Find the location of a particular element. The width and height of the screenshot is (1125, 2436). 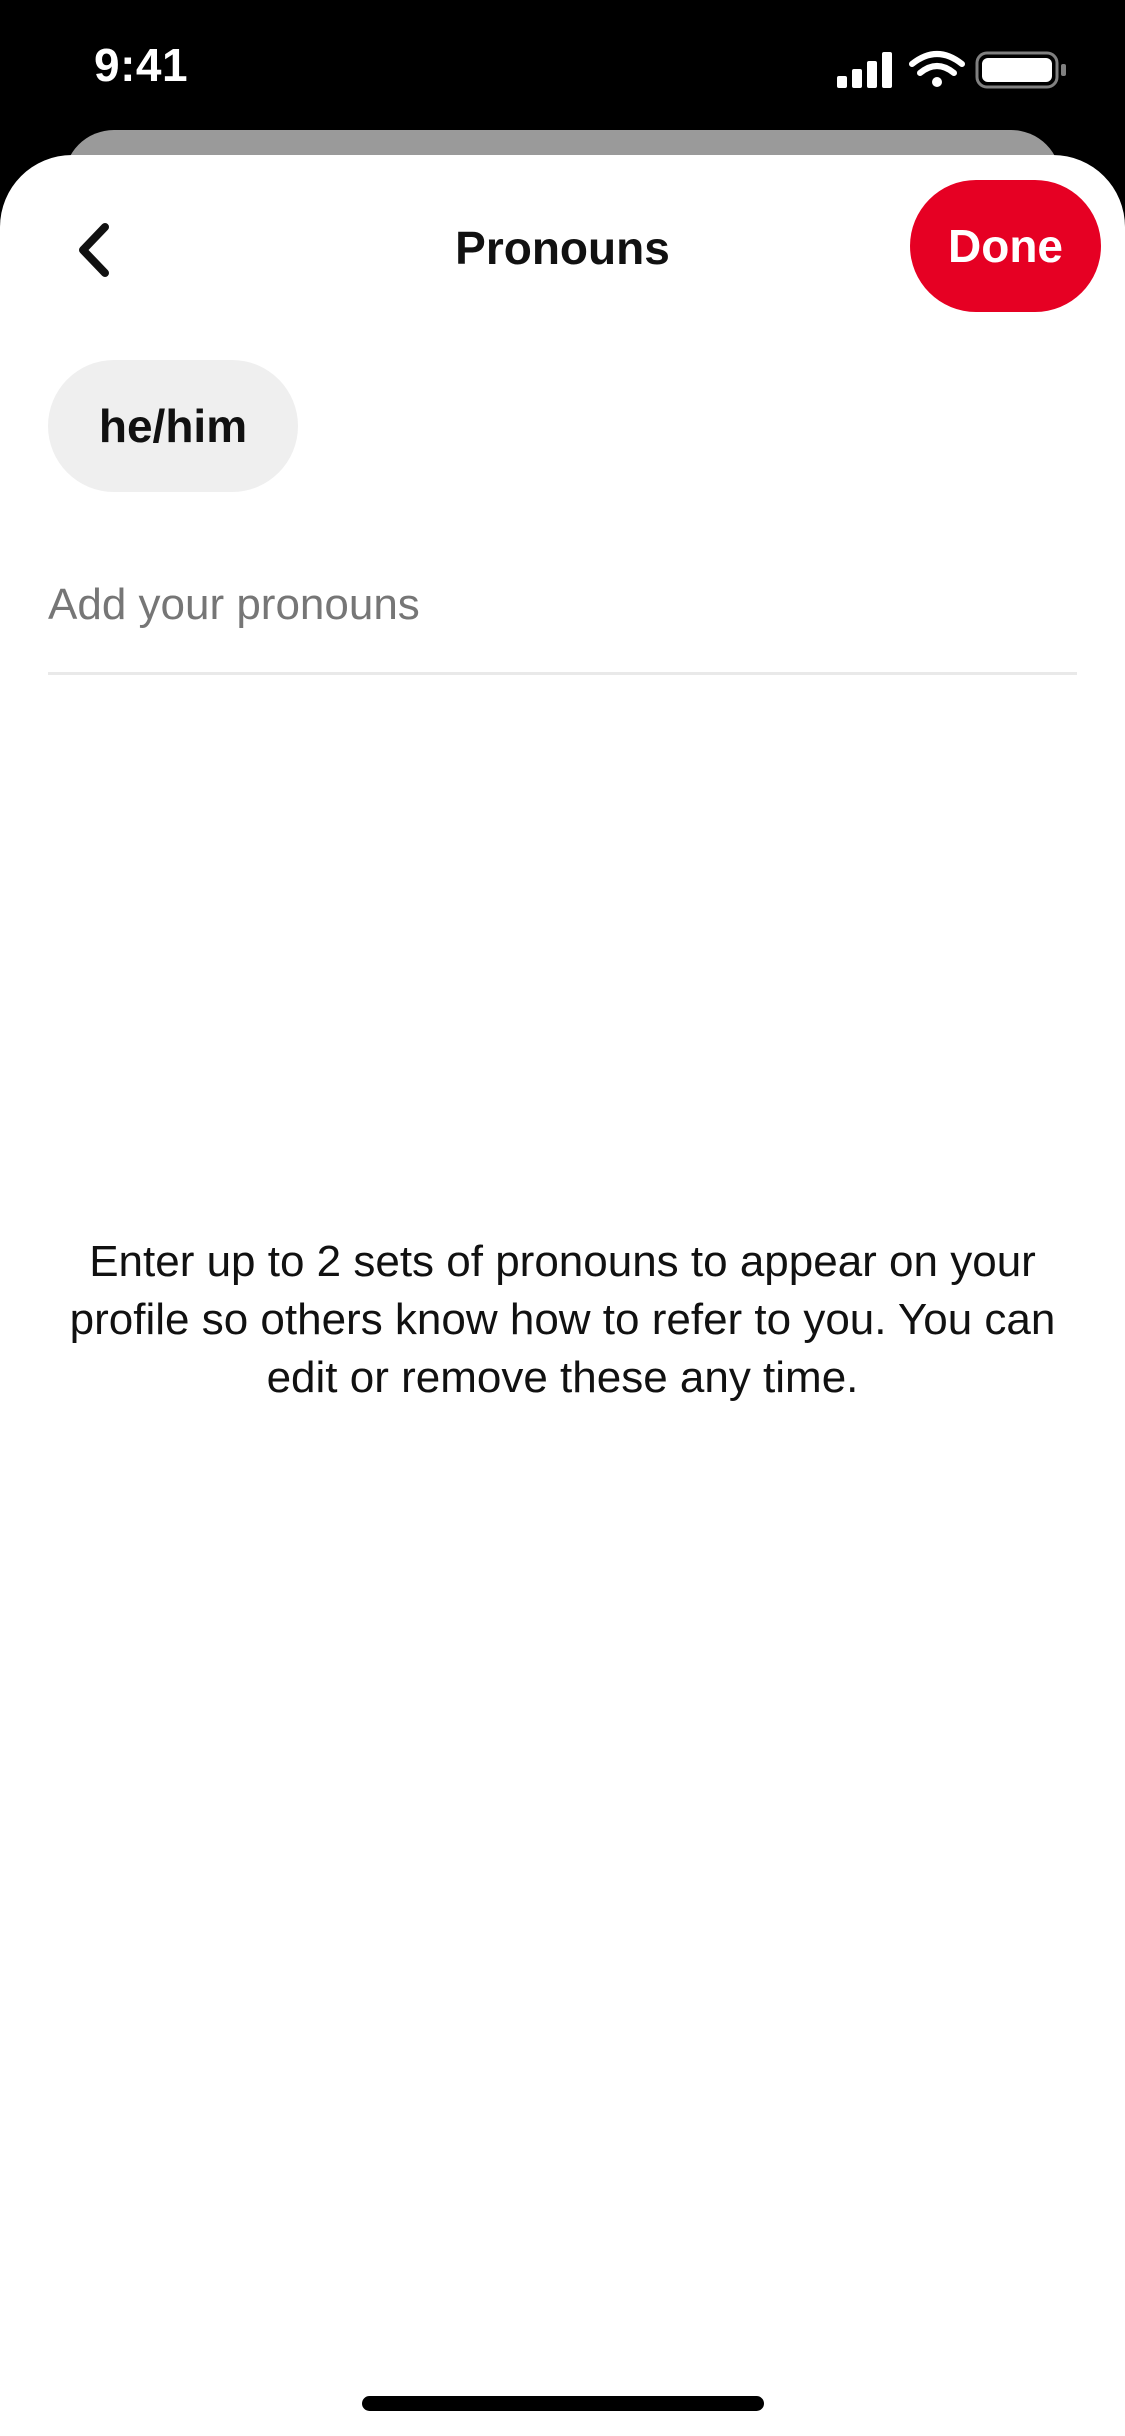

status-time: 9:41 is located at coordinates (141, 65).